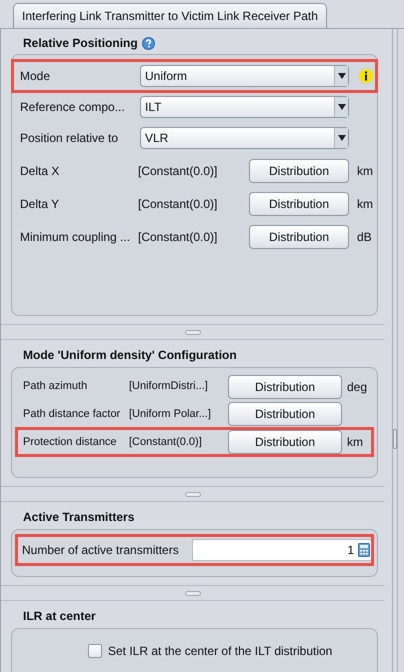 Image resolution: width=404 pixels, height=672 pixels. I want to click on field-label: Path azimuth, so click(55, 386).